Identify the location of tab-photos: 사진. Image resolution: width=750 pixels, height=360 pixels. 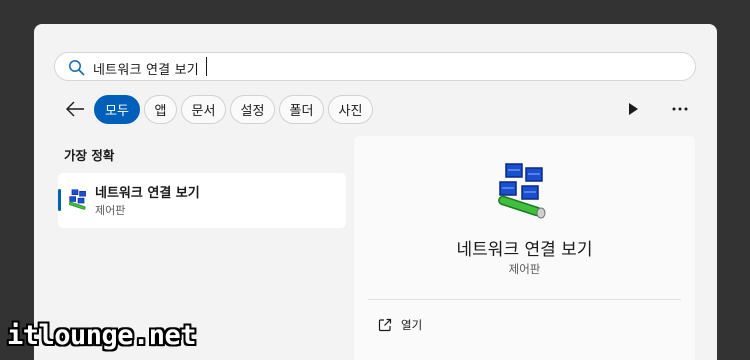
(350, 109).